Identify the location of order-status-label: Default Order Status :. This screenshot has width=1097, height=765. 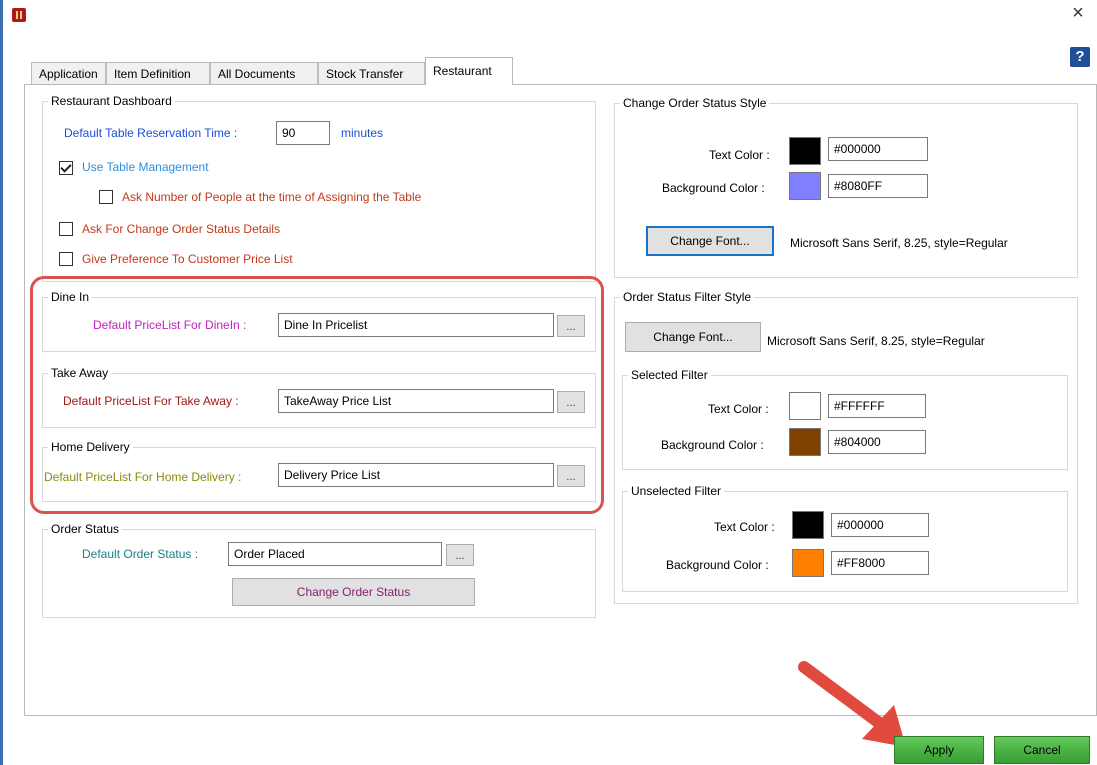
(140, 554).